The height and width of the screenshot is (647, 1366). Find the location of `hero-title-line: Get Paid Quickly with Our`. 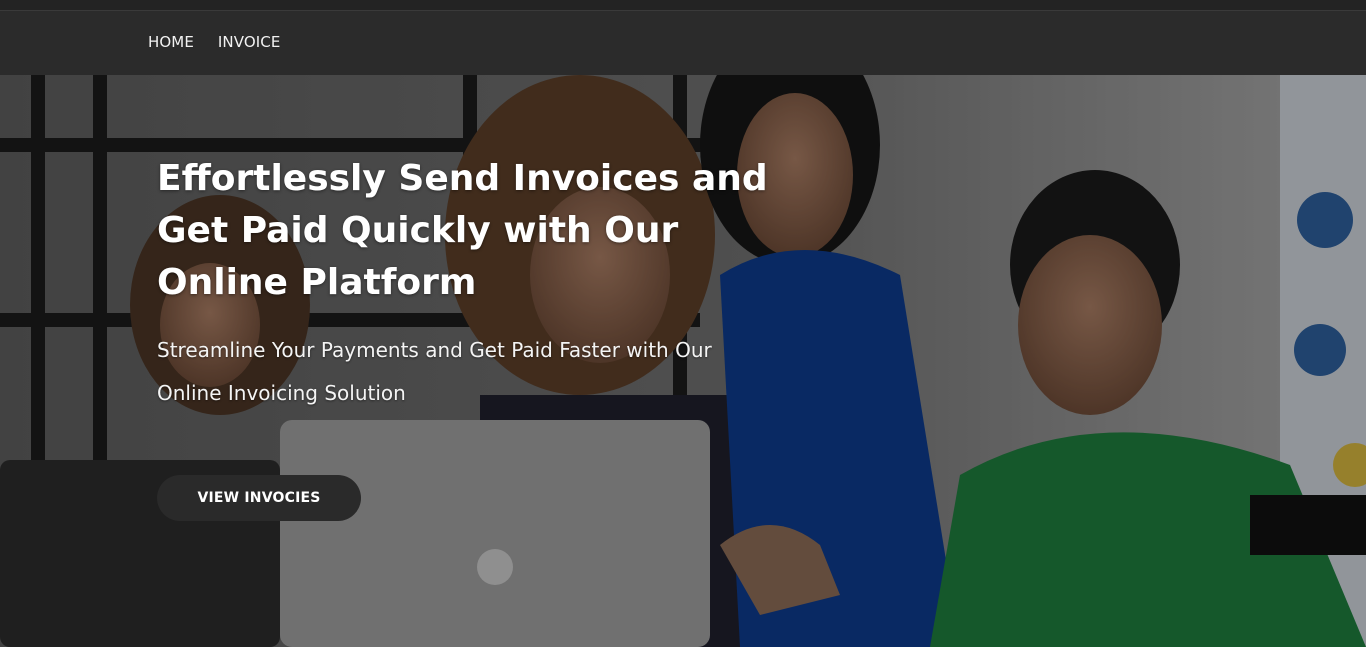

hero-title-line: Get Paid Quickly with Our is located at coordinates (418, 230).